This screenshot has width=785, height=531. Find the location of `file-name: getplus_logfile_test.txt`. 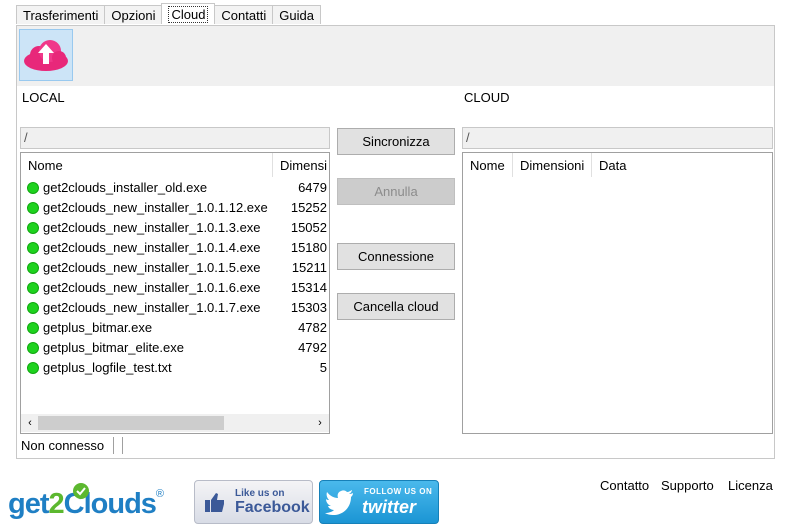

file-name: getplus_logfile_test.txt is located at coordinates (107, 367).